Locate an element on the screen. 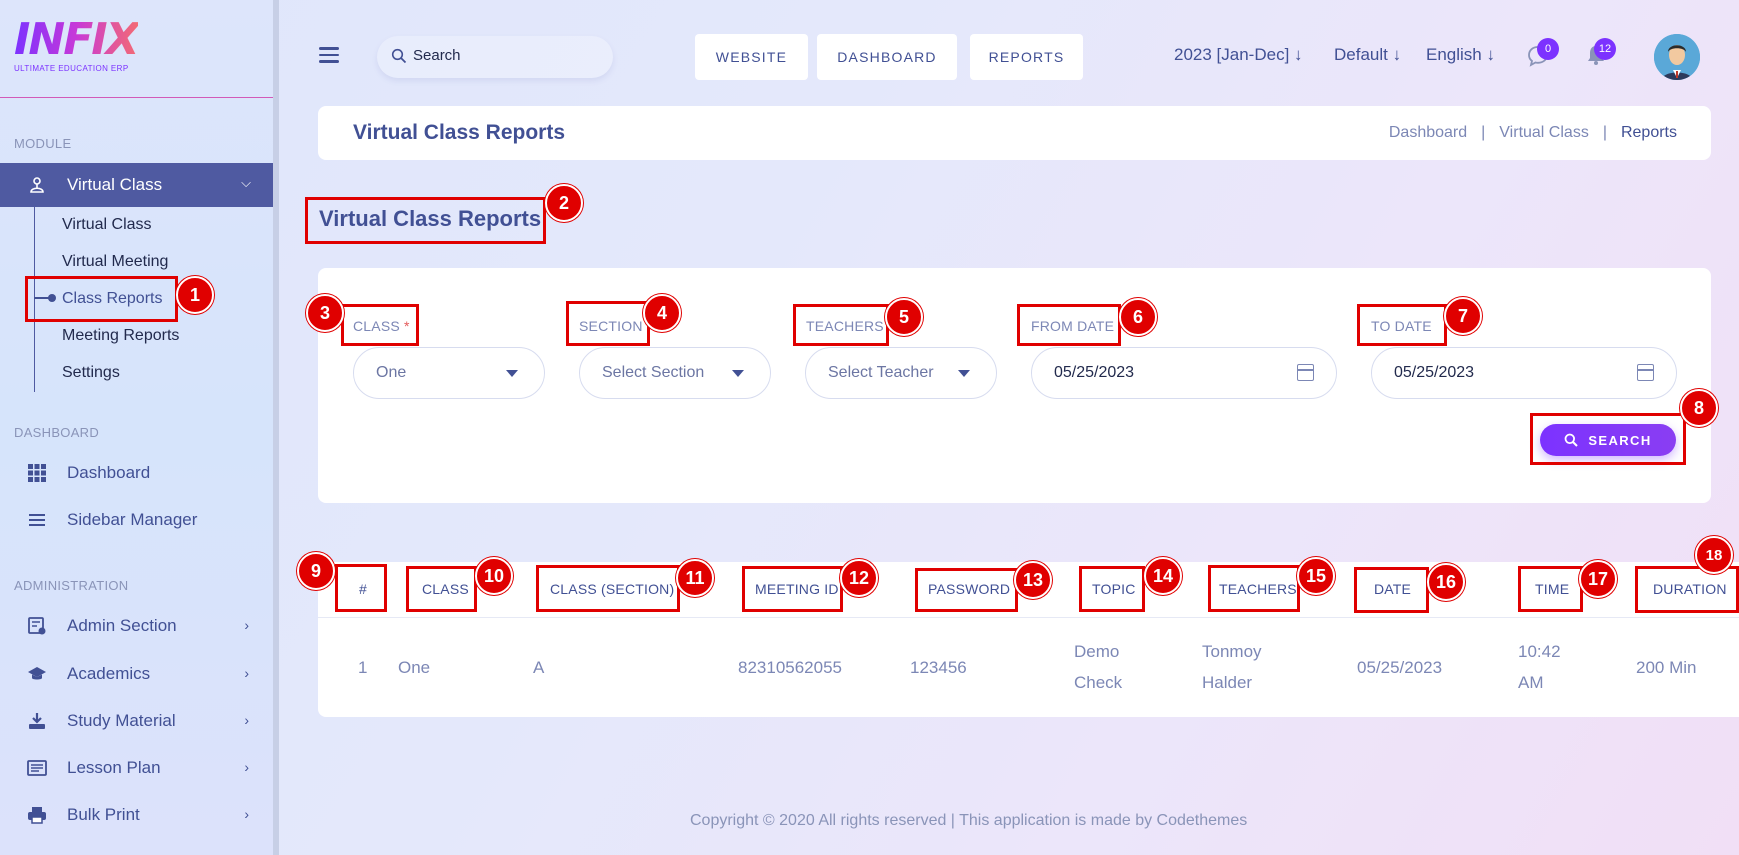 Image resolution: width=1739 pixels, height=855 pixels. annotation-number: 10 is located at coordinates (494, 576).